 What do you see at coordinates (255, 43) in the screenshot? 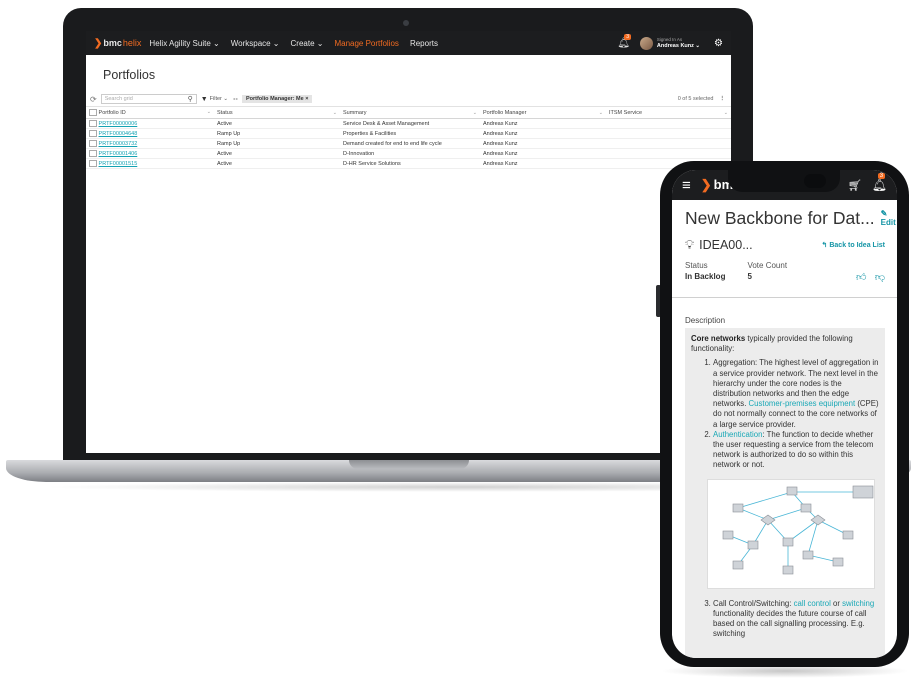
I see `nav-workspace: Workspace ⌄` at bounding box center [255, 43].